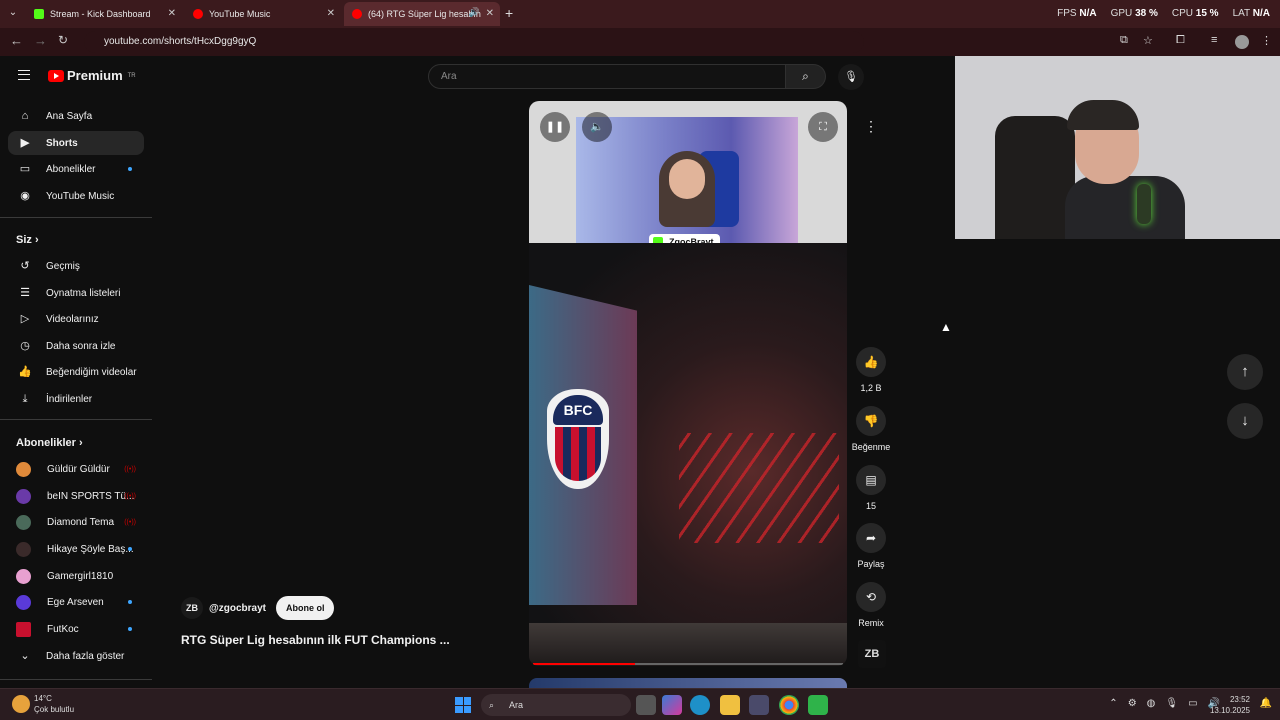 This screenshot has height=720, width=1280. What do you see at coordinates (1151, 703) in the screenshot?
I see `steam-icon: ◍` at bounding box center [1151, 703].